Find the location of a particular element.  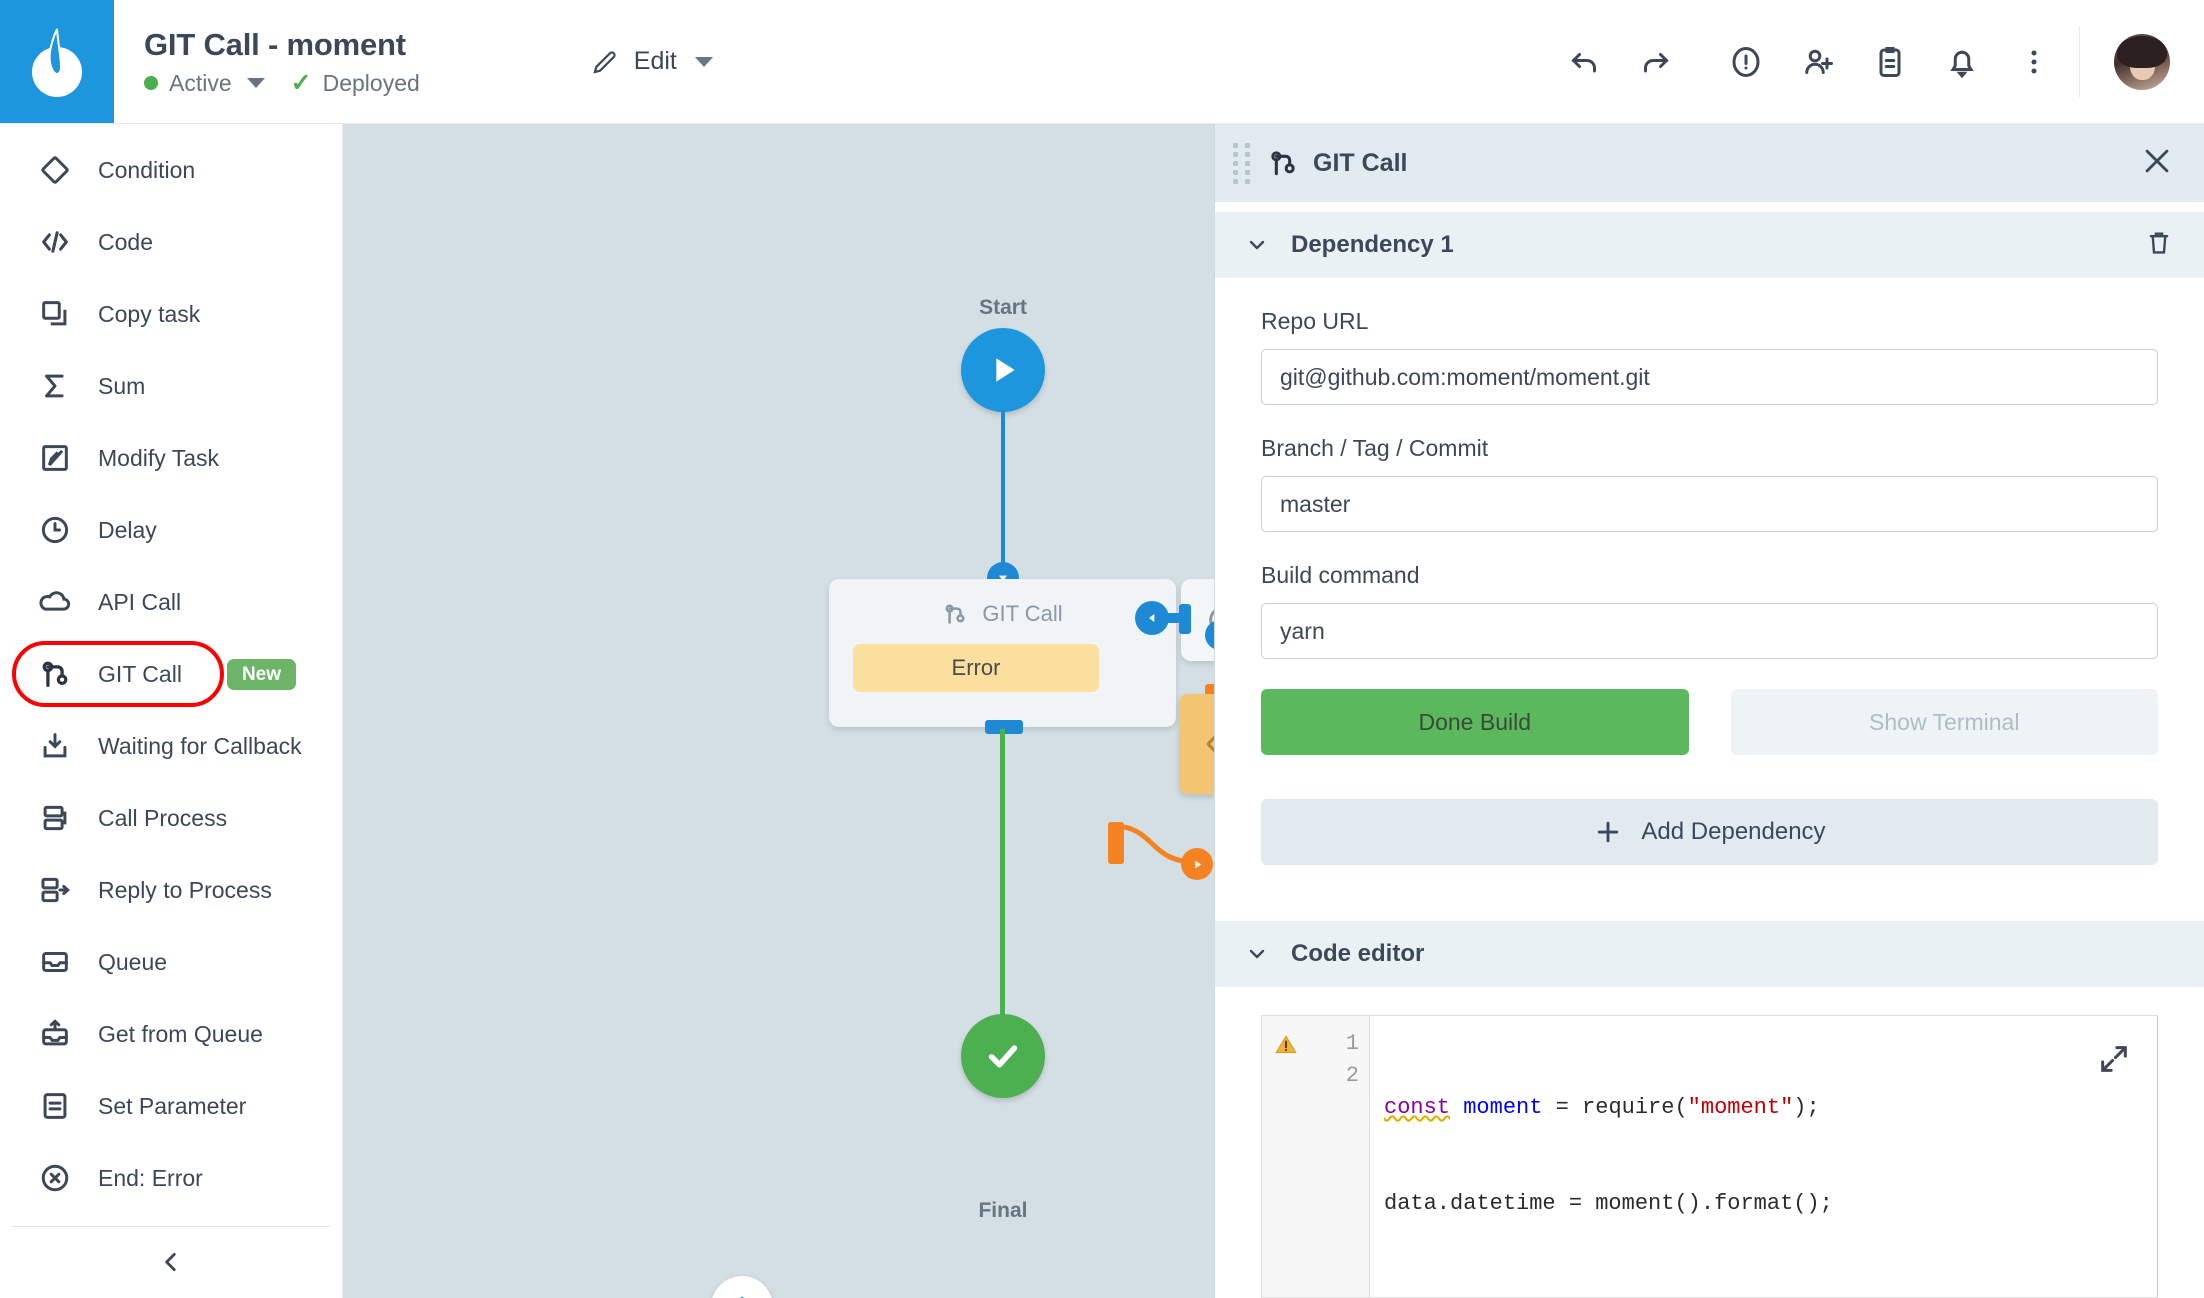

inbox-download-icon is located at coordinates (55, 746).